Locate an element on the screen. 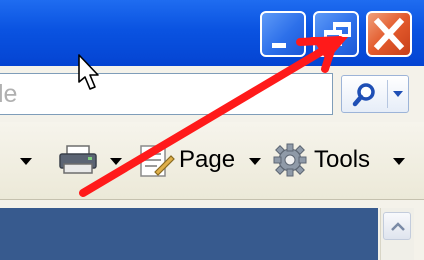  address-input: le is located at coordinates (166, 94).